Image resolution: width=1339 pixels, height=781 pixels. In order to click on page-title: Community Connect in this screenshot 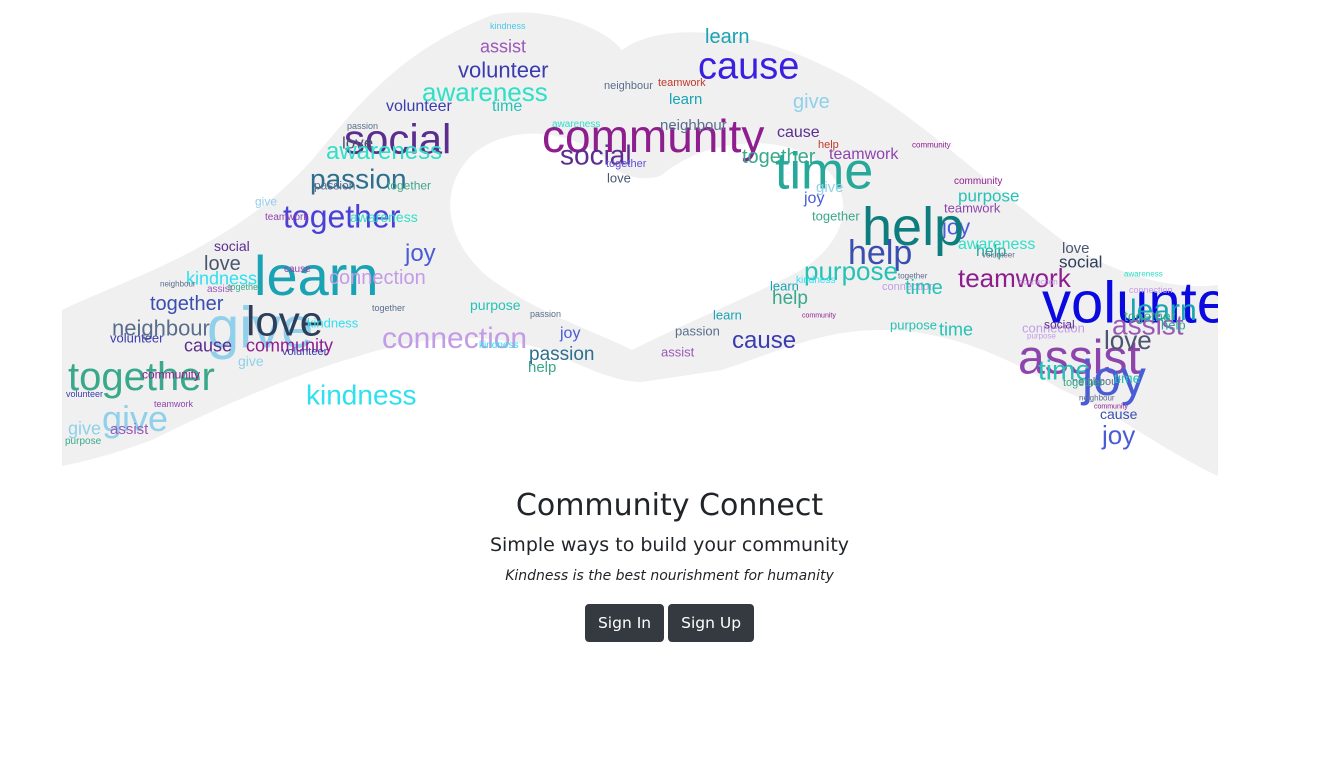, I will do `click(669, 505)`.